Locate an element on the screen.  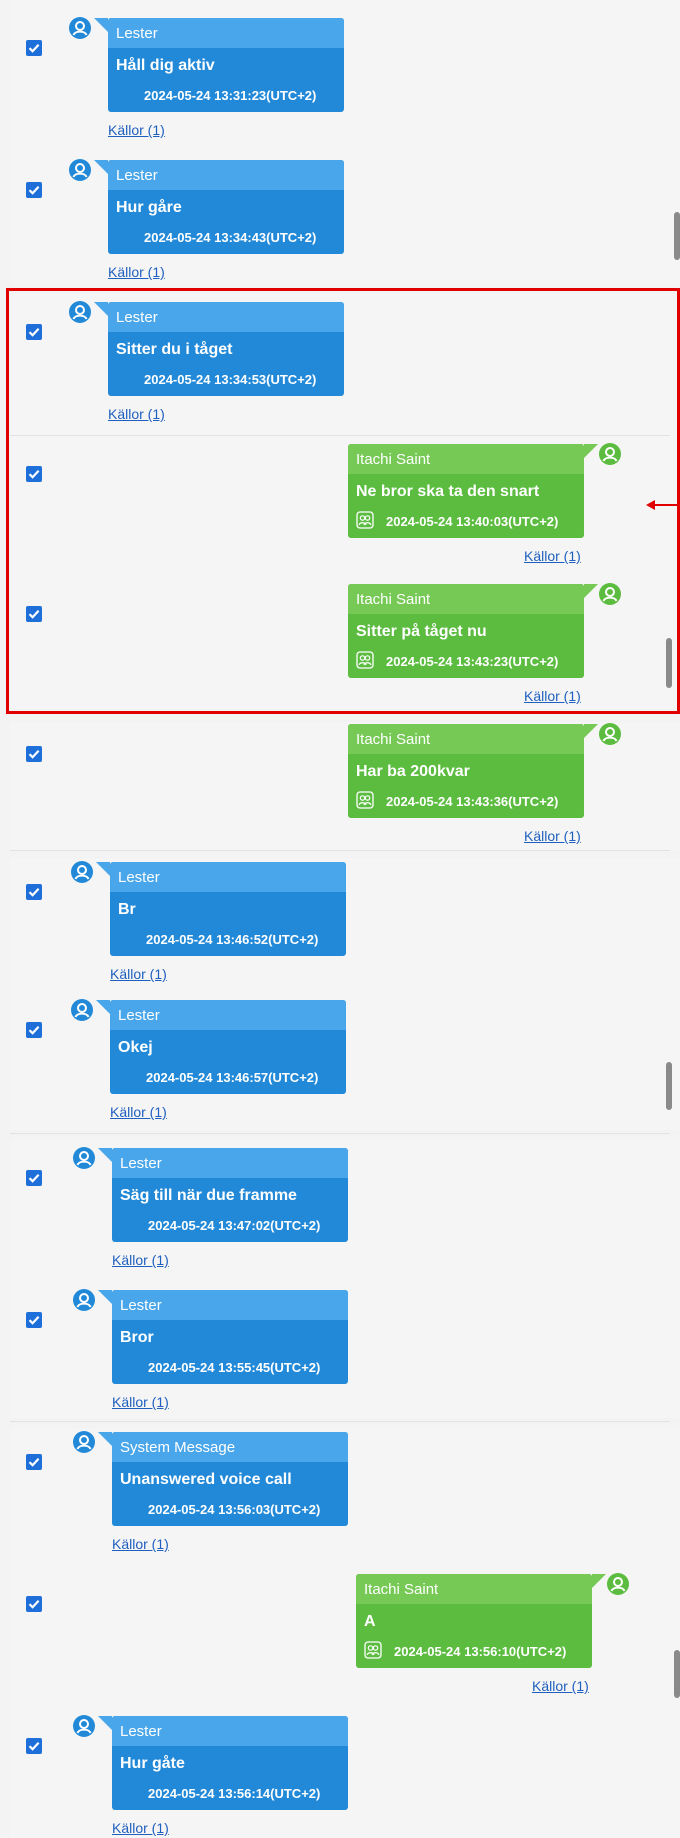
message-timestamp: 2024-05-24 13:46:52(UTC+2) is located at coordinates (232, 939).